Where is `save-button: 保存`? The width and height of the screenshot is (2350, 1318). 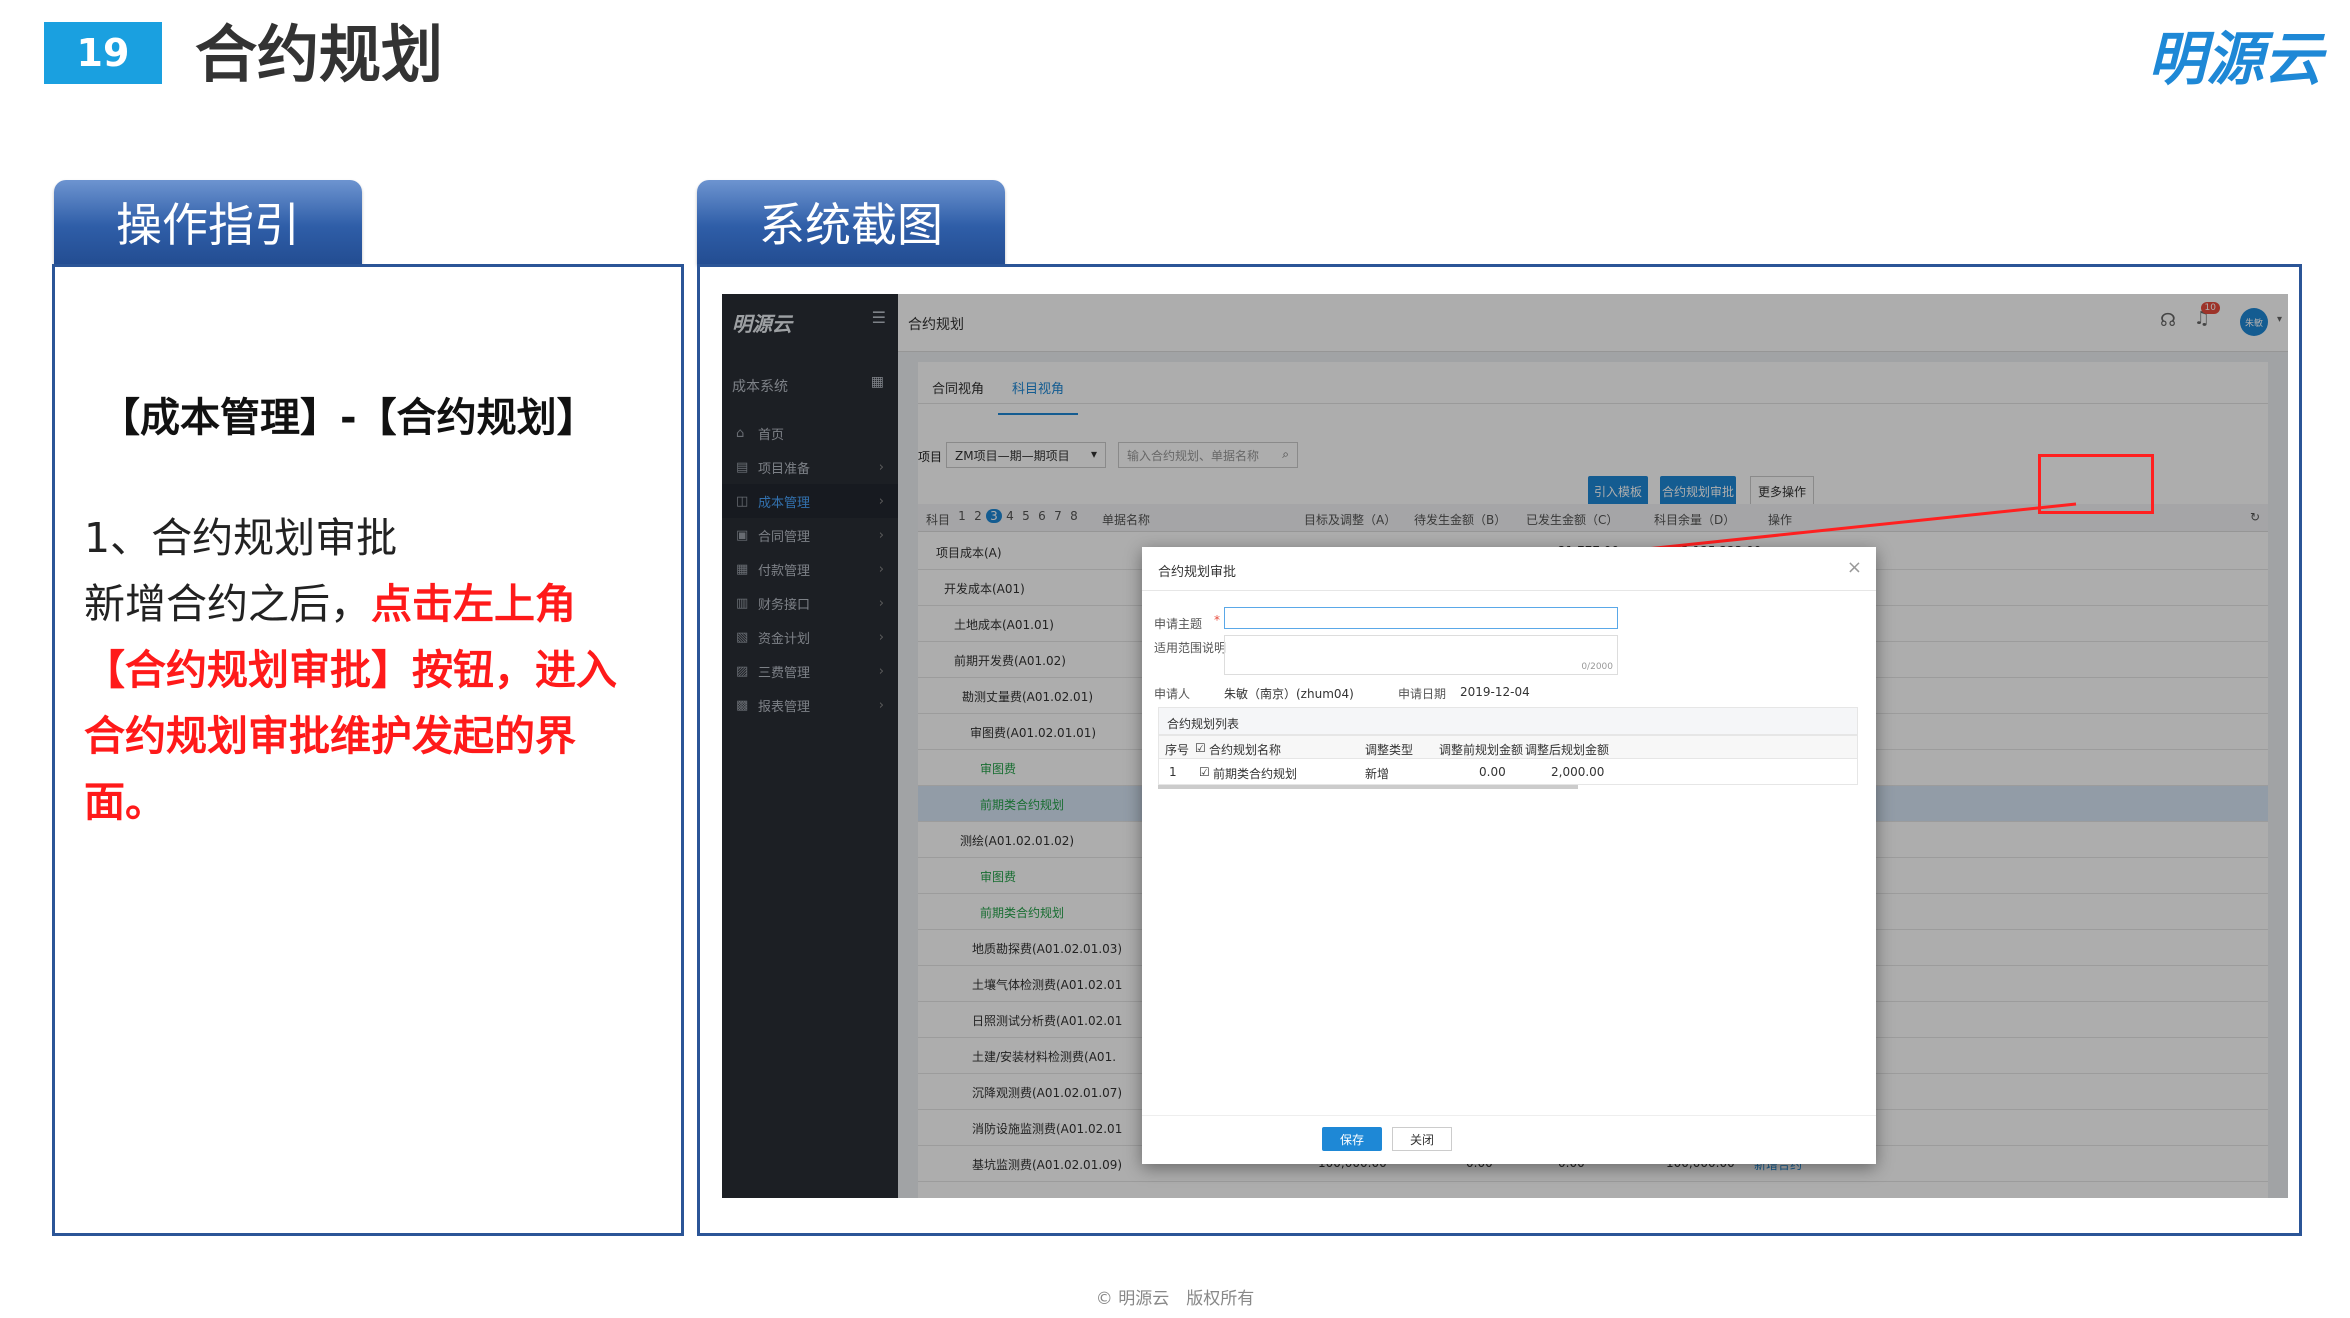
save-button: 保存 is located at coordinates (1352, 1139).